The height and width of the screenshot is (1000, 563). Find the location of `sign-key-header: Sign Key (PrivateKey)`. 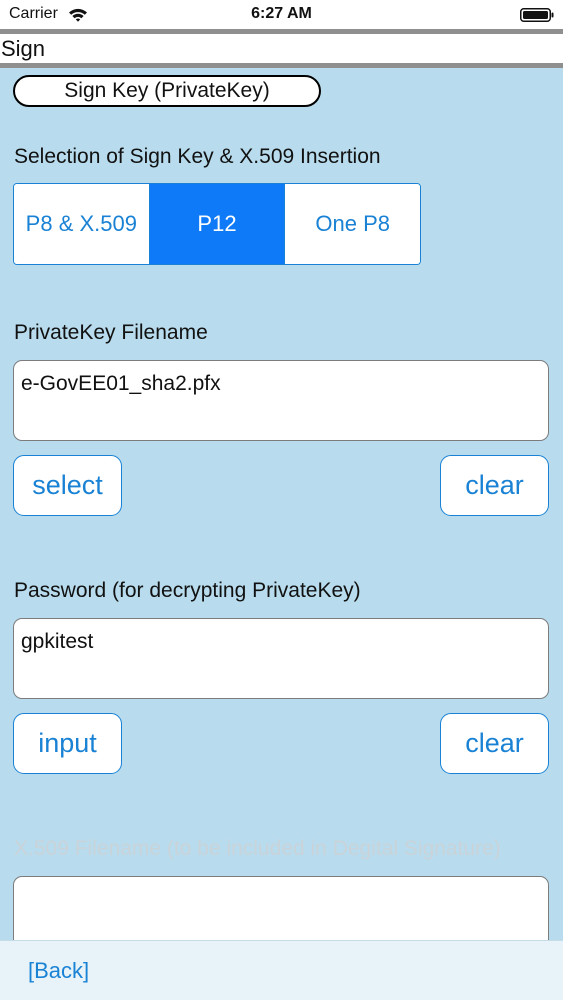

sign-key-header: Sign Key (PrivateKey) is located at coordinates (167, 91).